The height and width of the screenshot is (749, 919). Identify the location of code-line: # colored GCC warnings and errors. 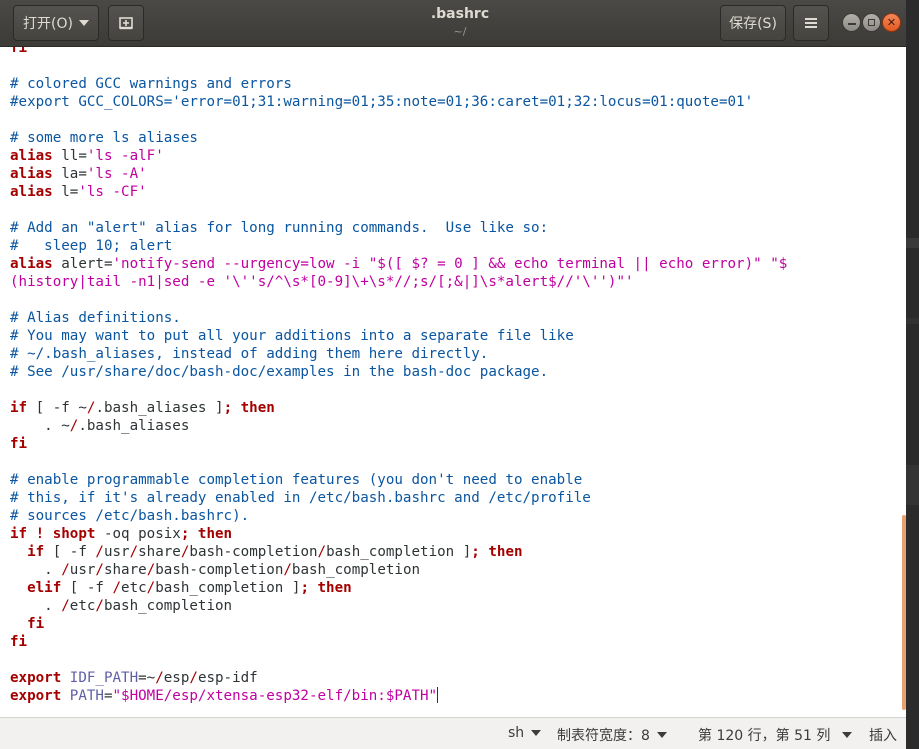
(151, 84).